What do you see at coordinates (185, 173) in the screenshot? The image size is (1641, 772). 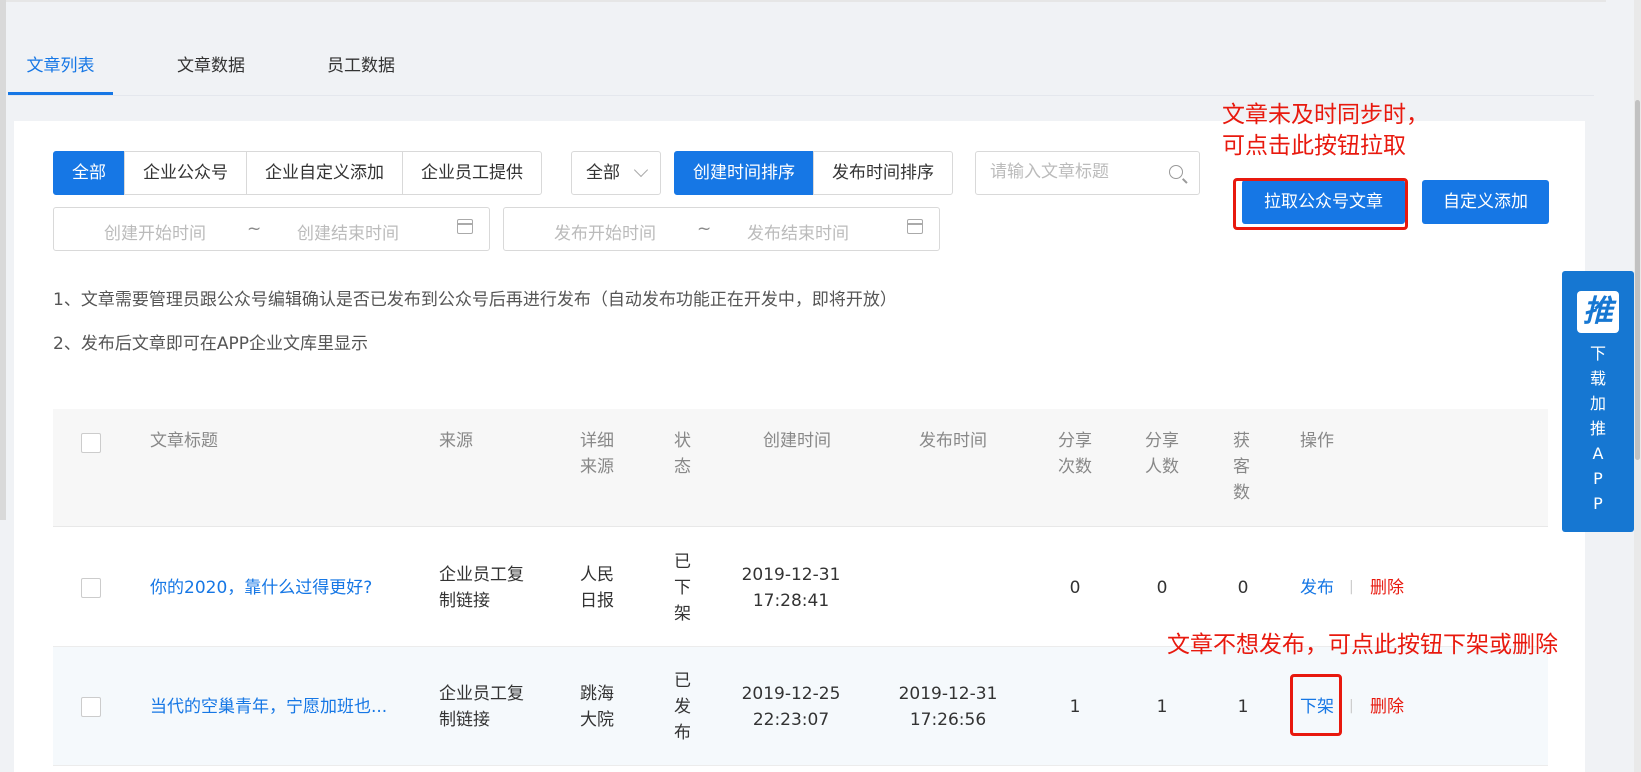 I see `filter-official-account-button: 企业公众号` at bounding box center [185, 173].